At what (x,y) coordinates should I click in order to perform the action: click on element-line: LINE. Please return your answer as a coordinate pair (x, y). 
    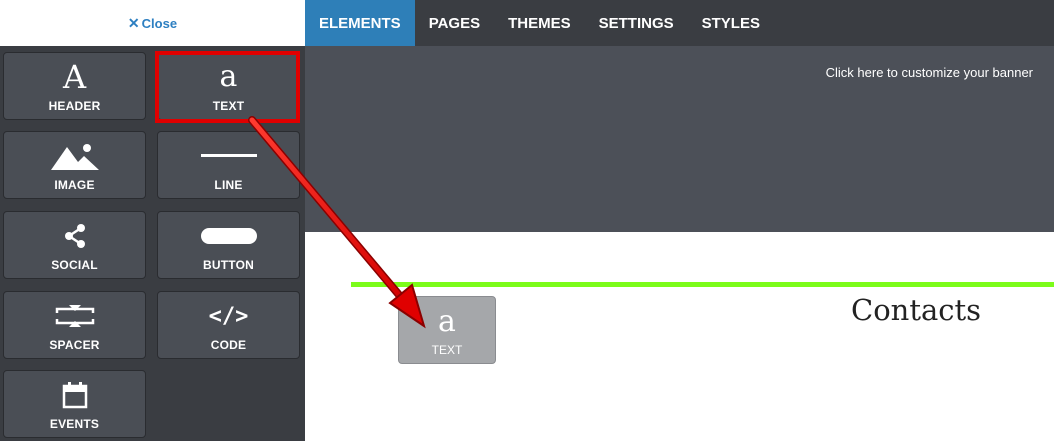
    Looking at the image, I should click on (228, 165).